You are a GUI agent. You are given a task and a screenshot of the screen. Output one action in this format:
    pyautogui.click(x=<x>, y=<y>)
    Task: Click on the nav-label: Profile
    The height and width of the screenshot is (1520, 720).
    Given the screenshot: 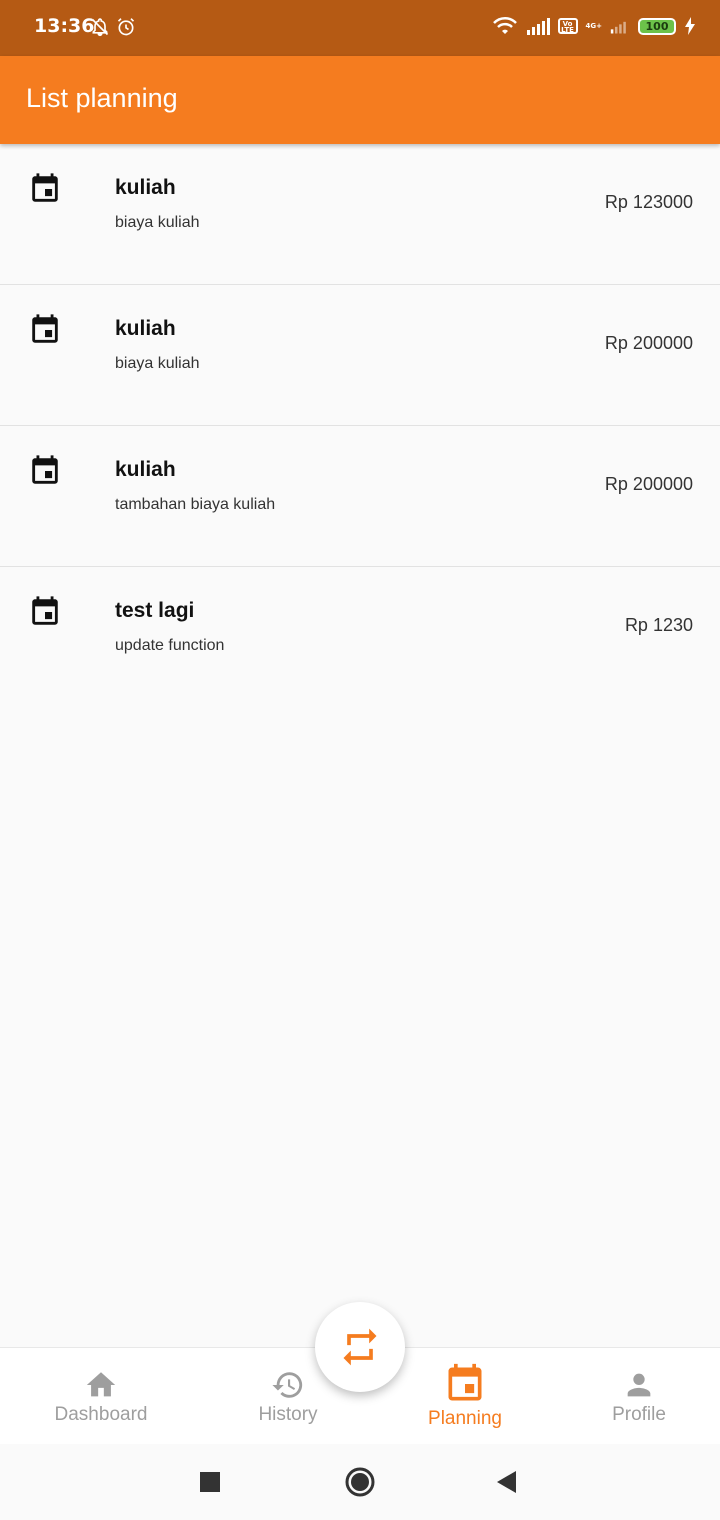 What is the action you would take?
    pyautogui.click(x=639, y=1414)
    